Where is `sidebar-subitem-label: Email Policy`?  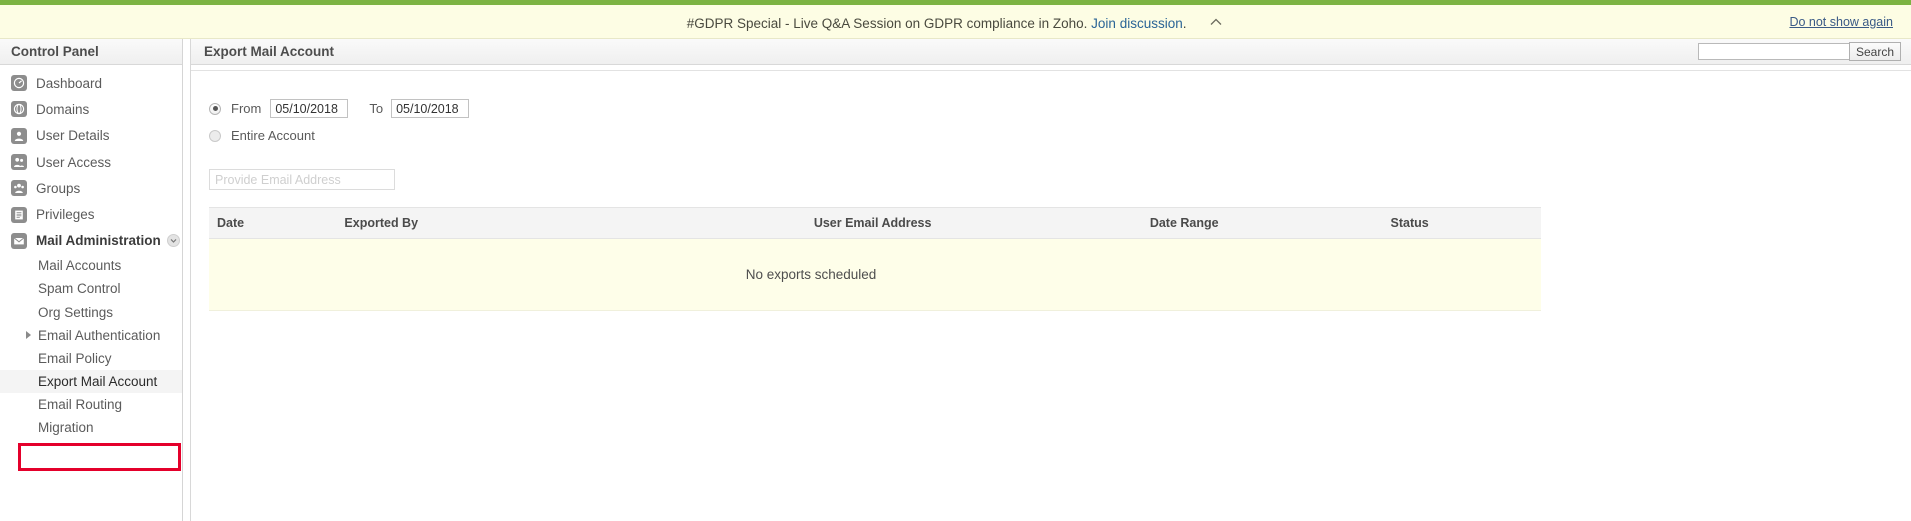 sidebar-subitem-label: Email Policy is located at coordinates (75, 358).